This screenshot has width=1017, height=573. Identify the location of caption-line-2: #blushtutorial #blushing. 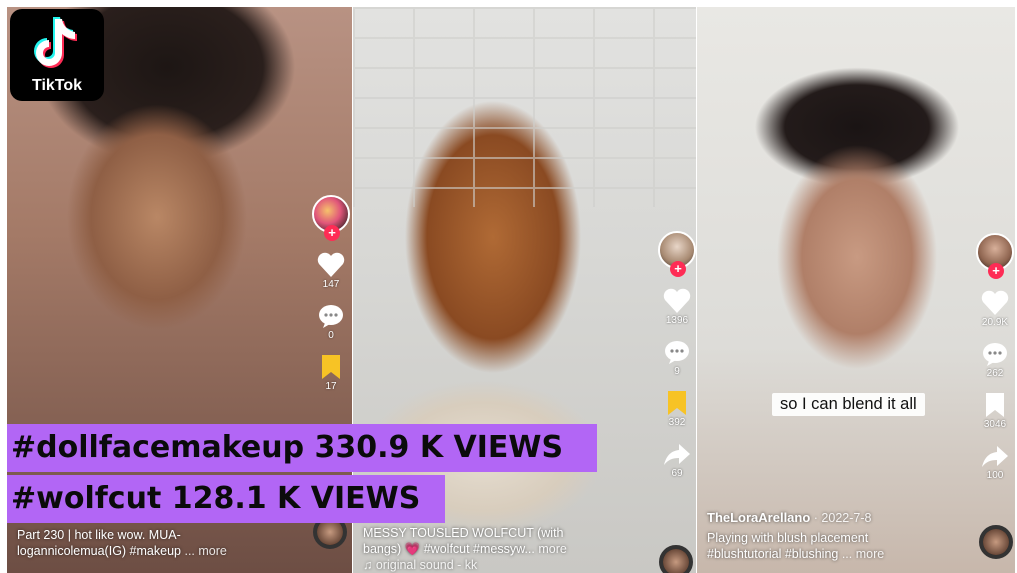
(773, 554).